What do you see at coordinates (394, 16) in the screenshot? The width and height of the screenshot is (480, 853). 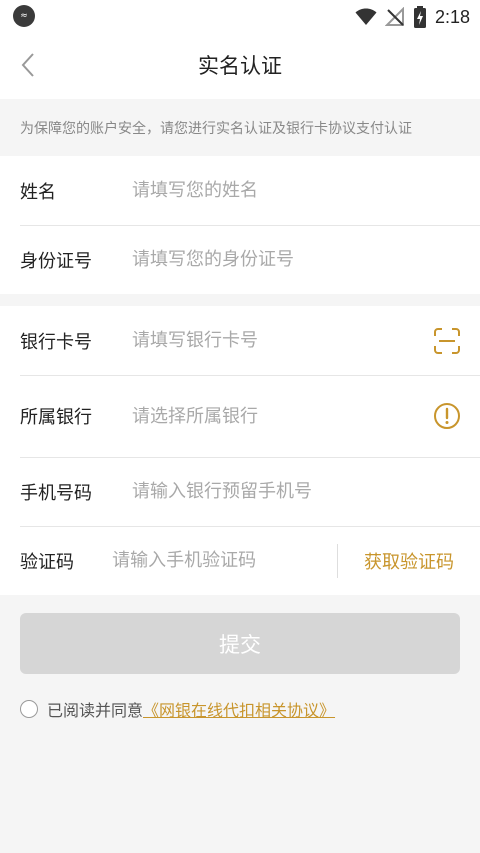 I see `no-signal-icon` at bounding box center [394, 16].